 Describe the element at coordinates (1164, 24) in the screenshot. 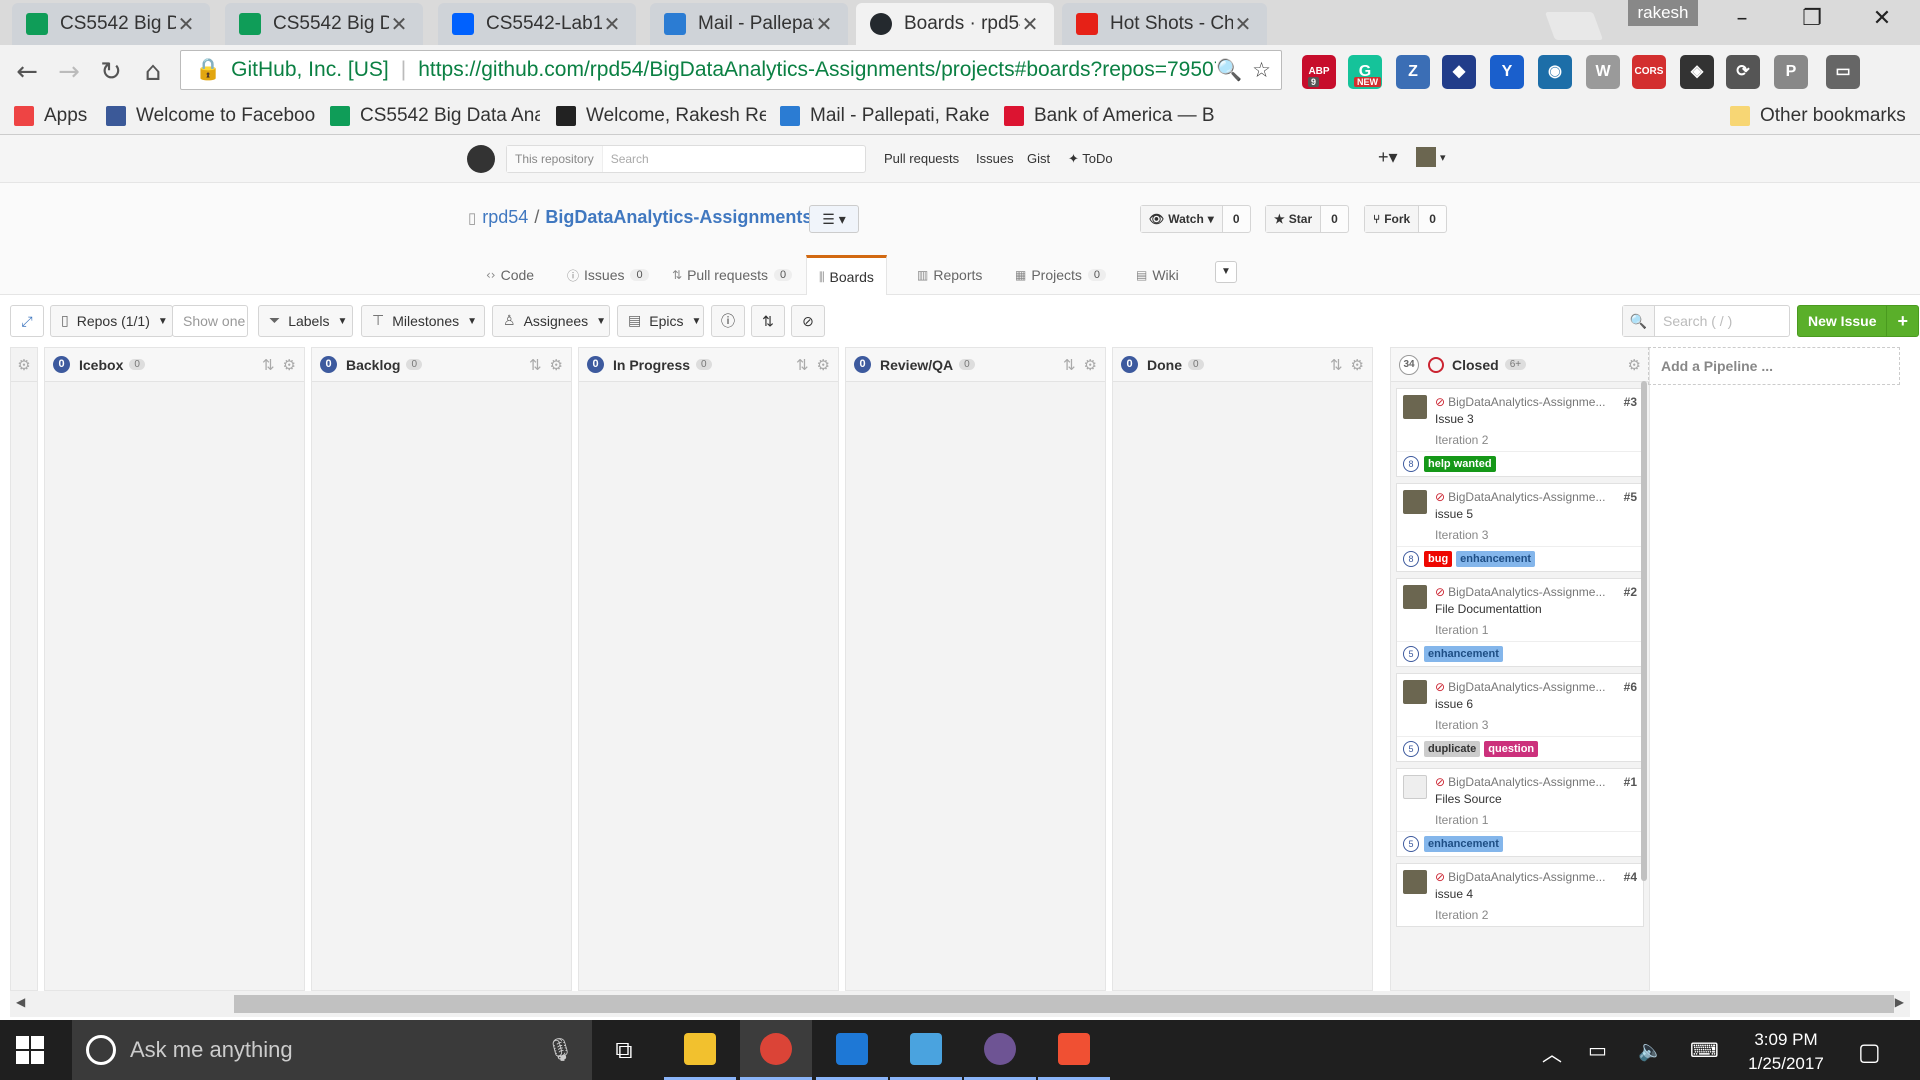

I see `browser-tab: Hot Shots - Chicken✕` at that location.